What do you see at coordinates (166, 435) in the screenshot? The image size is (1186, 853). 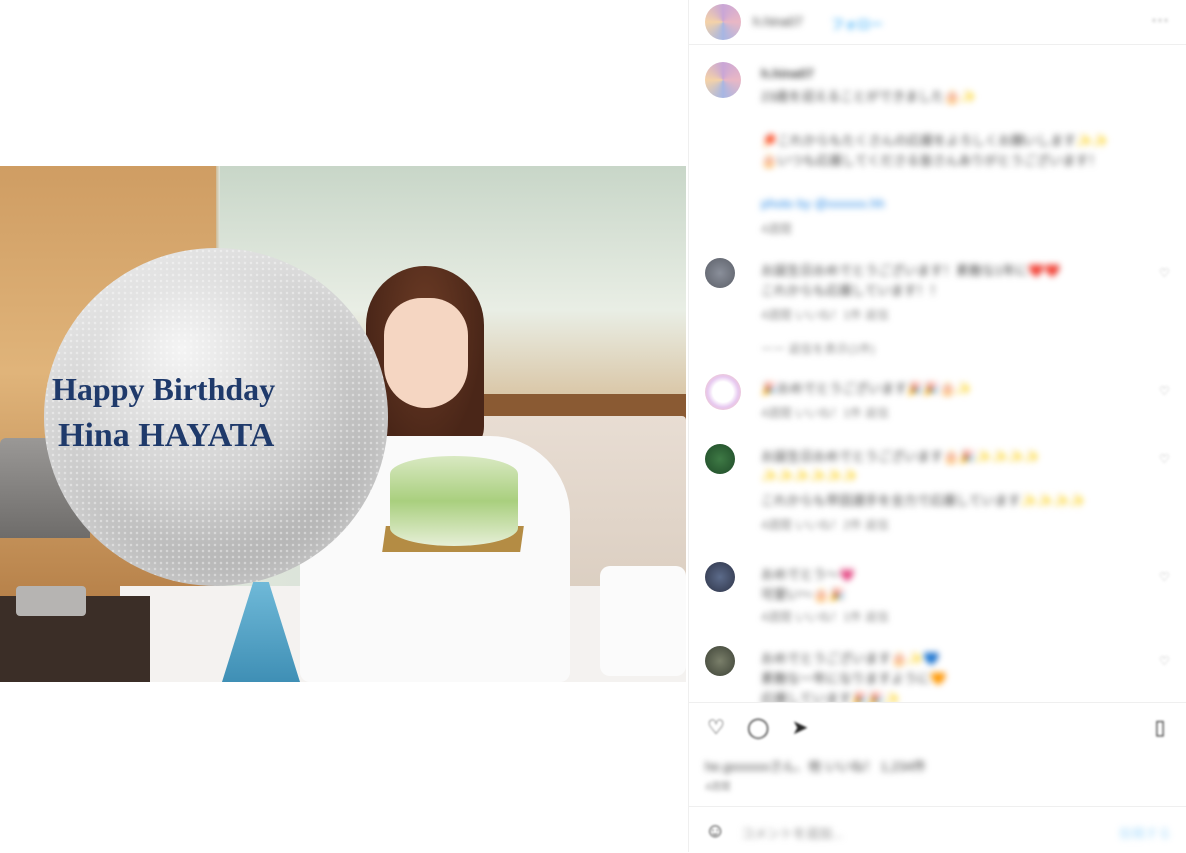 I see `balloon-line-2: Hina HAYATA` at bounding box center [166, 435].